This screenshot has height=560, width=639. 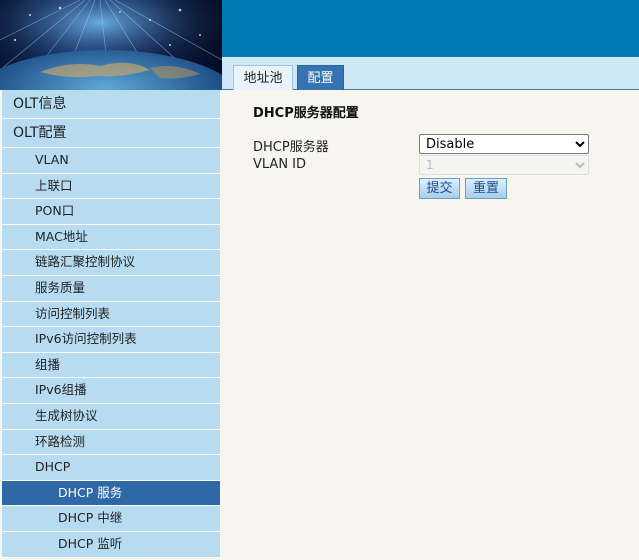 What do you see at coordinates (111, 442) in the screenshot?
I see `sidebar-item-loop-detection: 环路检测` at bounding box center [111, 442].